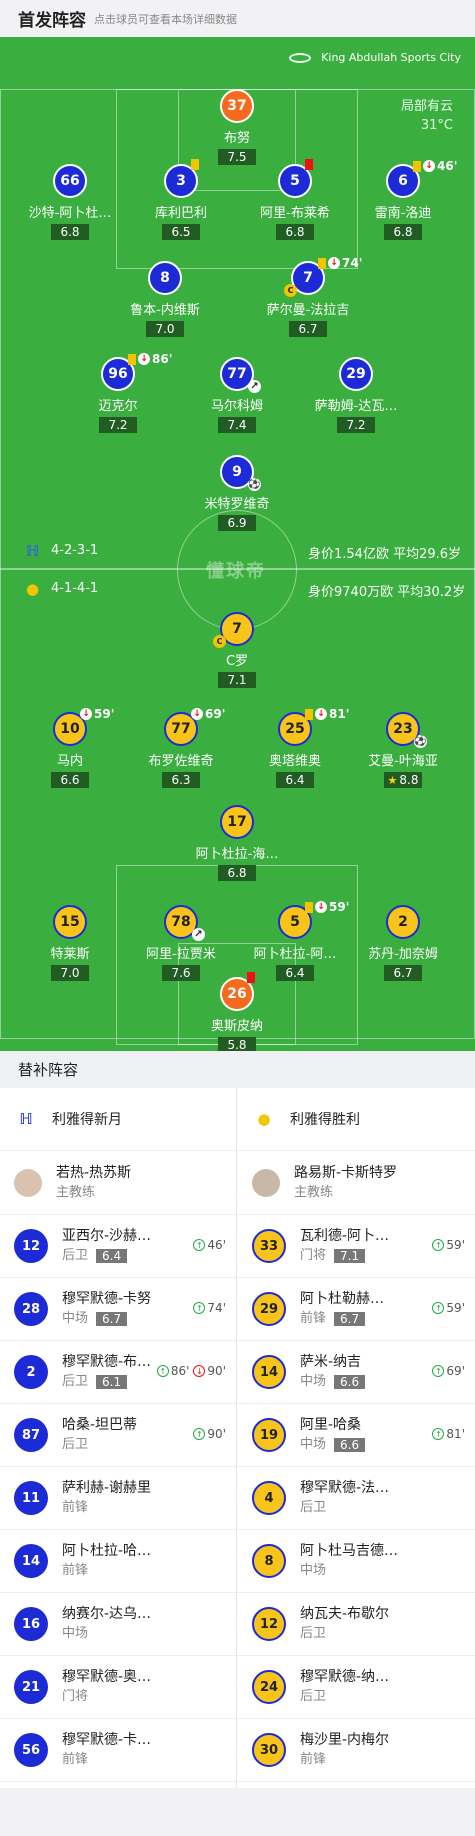  Describe the element at coordinates (118, 1561) in the screenshot. I see `sub-player-row: 14 阿卜杜拉-哈… 前锋` at that location.